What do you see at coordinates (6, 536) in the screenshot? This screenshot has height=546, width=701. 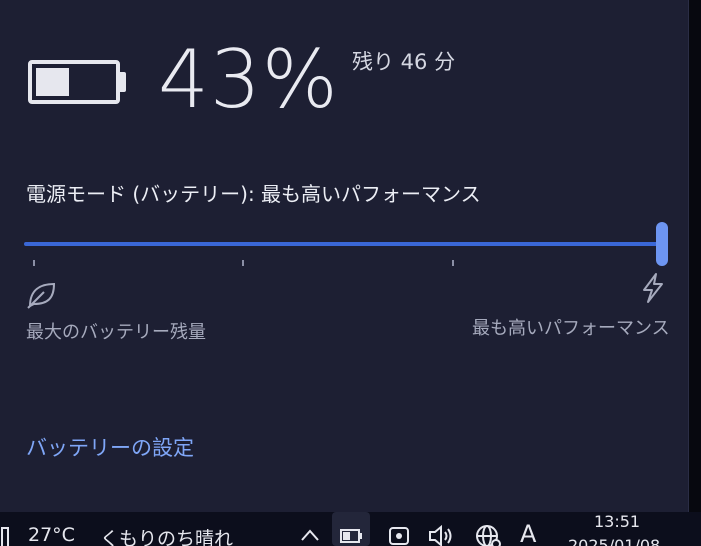 I see `weather-icon` at bounding box center [6, 536].